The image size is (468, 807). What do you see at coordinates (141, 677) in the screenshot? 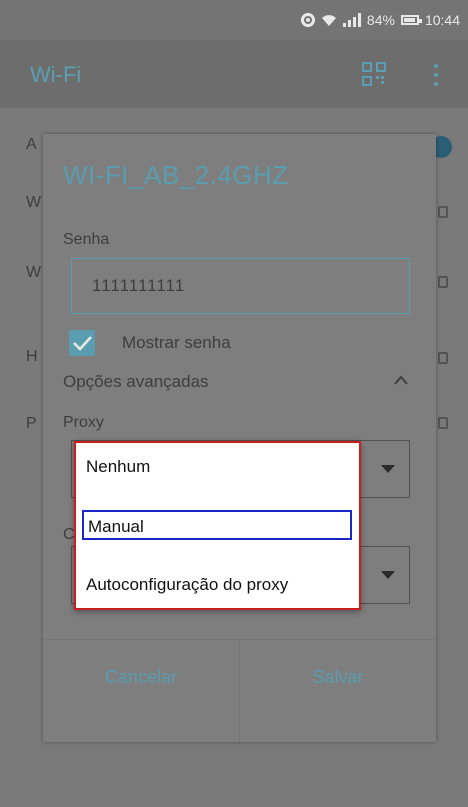
I see `cancel-button: Cancelar` at bounding box center [141, 677].